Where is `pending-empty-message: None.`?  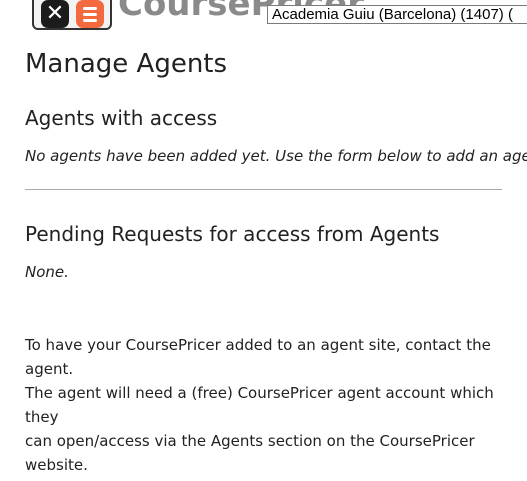
pending-empty-message: None. is located at coordinates (47, 272).